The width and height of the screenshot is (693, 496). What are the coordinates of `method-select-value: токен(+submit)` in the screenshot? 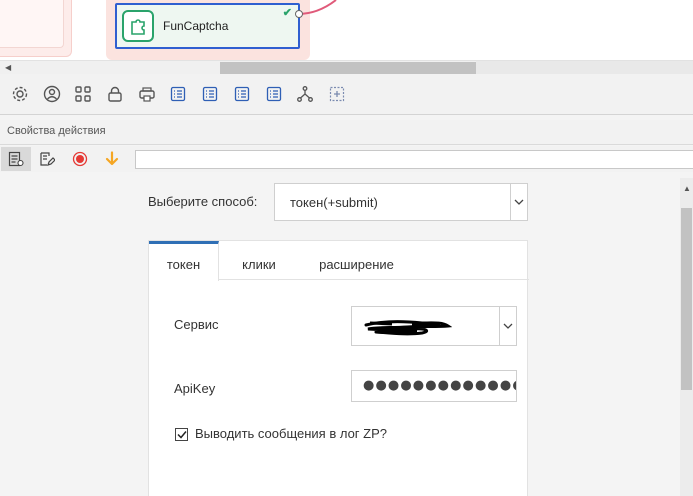 It's located at (334, 202).